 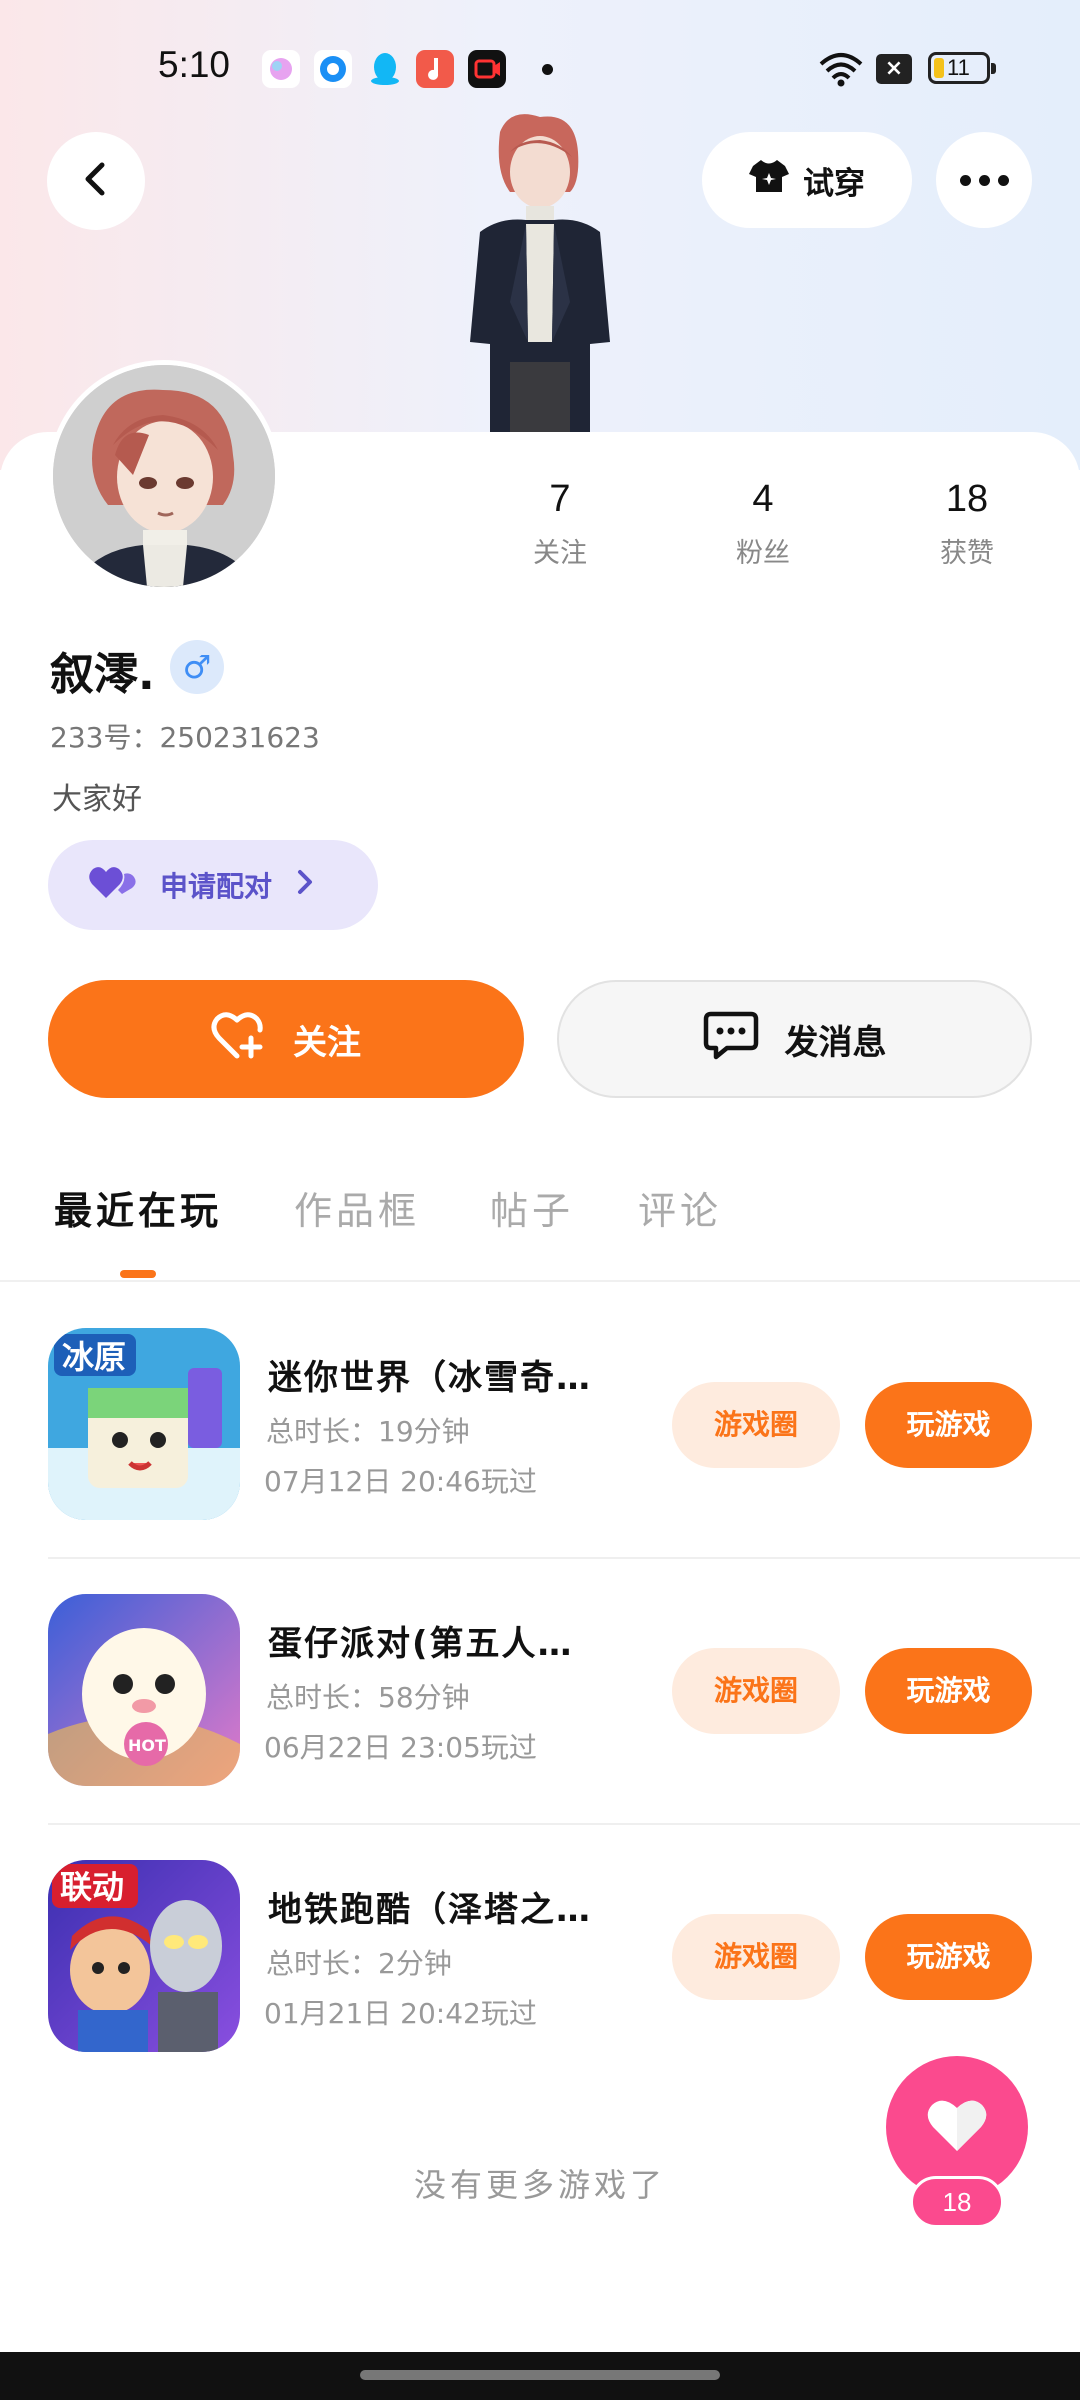 I want to click on stat-fans: 4 粉丝, so click(x=763, y=524).